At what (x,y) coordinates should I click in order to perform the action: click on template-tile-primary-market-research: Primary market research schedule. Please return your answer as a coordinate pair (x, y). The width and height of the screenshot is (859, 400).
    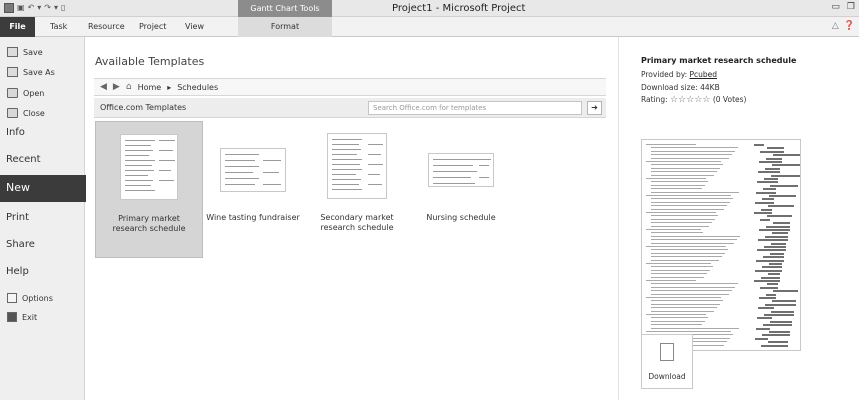
    Looking at the image, I should click on (149, 189).